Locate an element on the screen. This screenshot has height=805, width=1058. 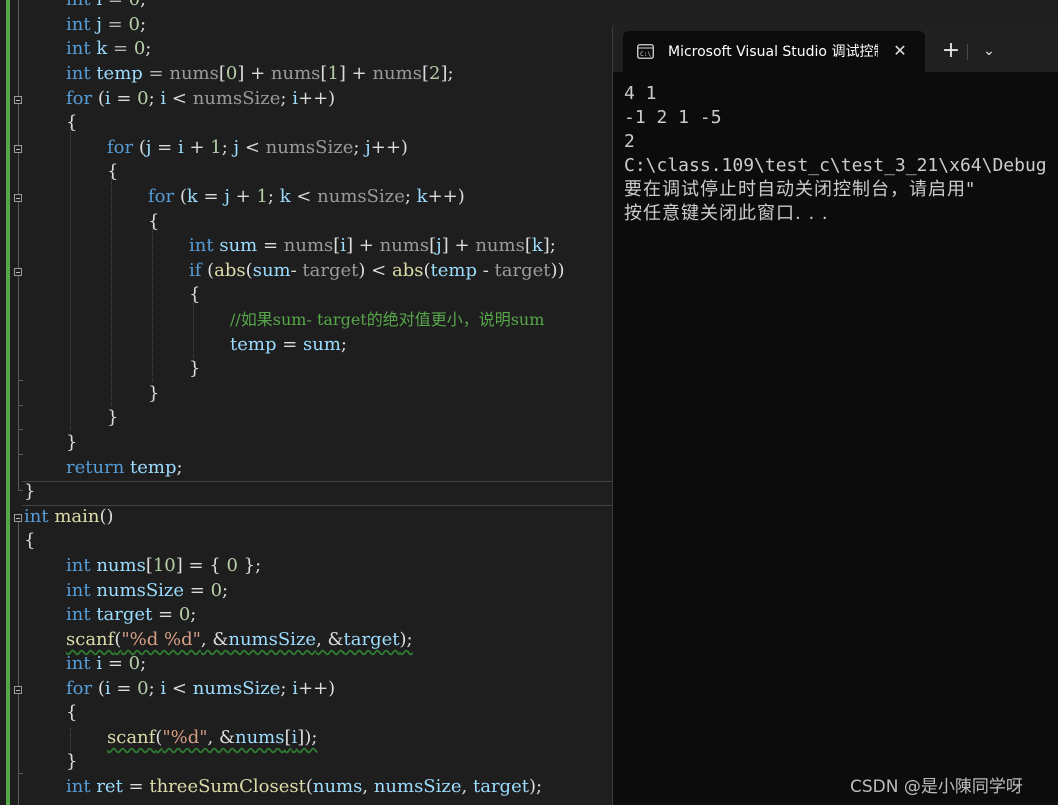
code-line: scanf("%d", &nums[i]); is located at coordinates (212, 738).